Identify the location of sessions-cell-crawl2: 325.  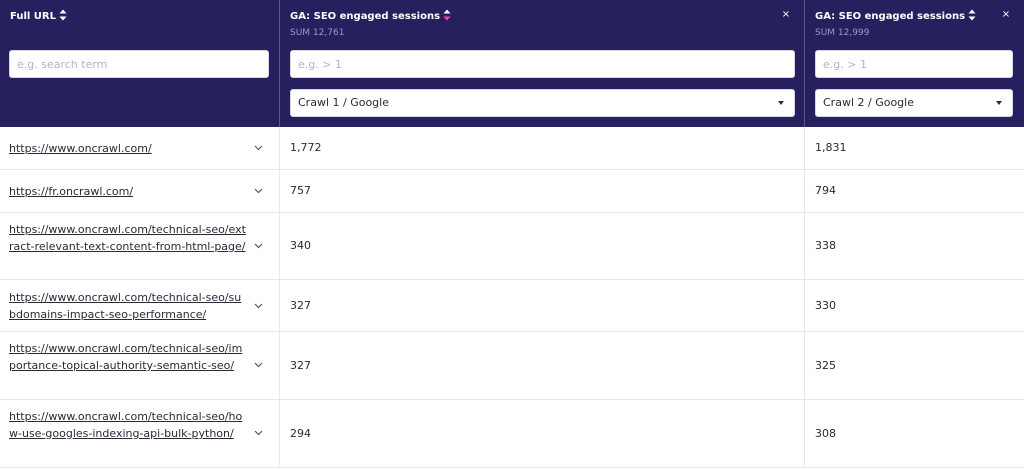
(914, 365).